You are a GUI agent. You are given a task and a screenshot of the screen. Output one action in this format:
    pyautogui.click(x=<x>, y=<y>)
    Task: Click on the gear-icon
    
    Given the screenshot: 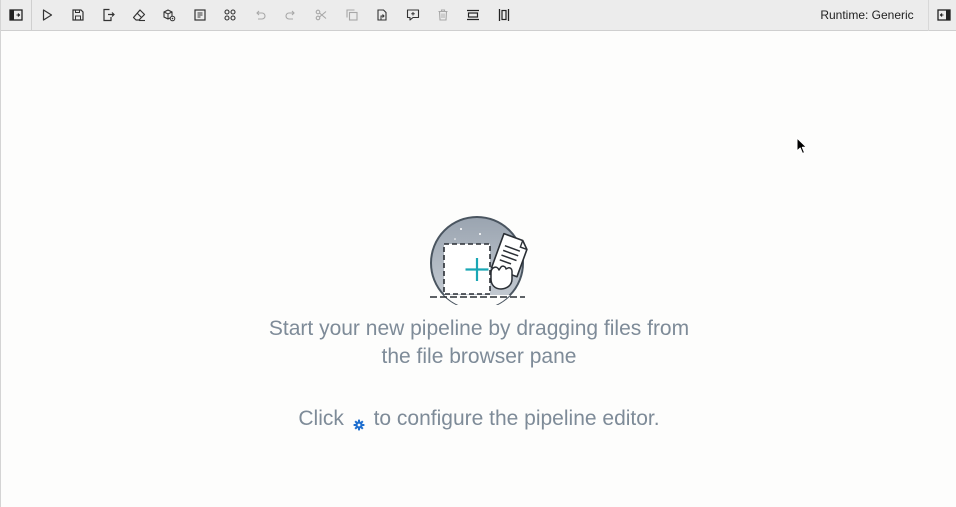 What is the action you would take?
    pyautogui.click(x=359, y=421)
    